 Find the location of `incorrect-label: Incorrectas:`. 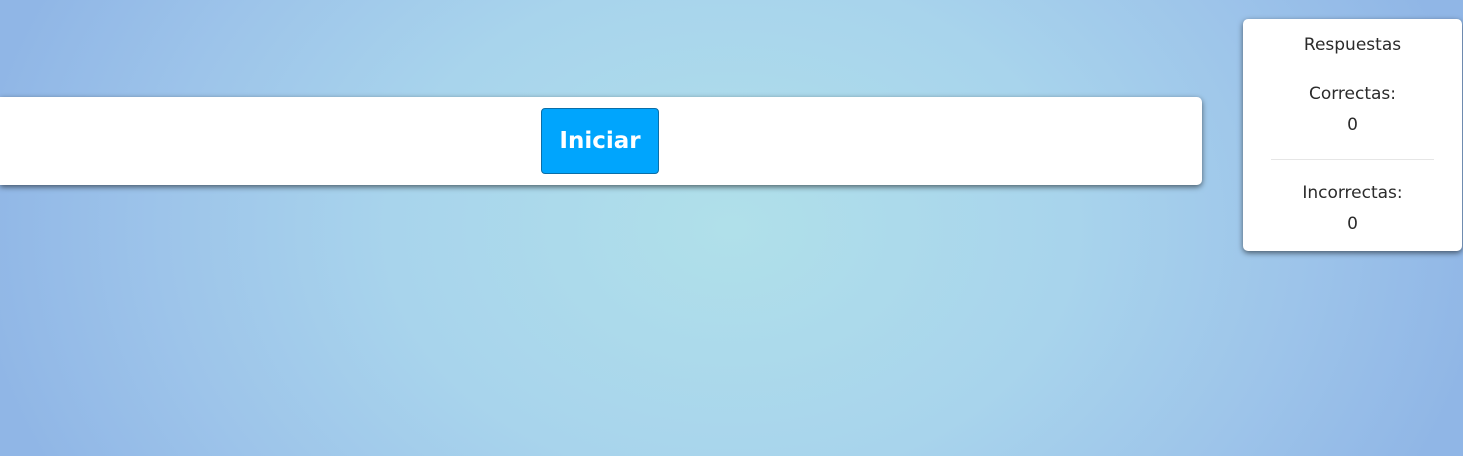

incorrect-label: Incorrectas: is located at coordinates (1352, 193).